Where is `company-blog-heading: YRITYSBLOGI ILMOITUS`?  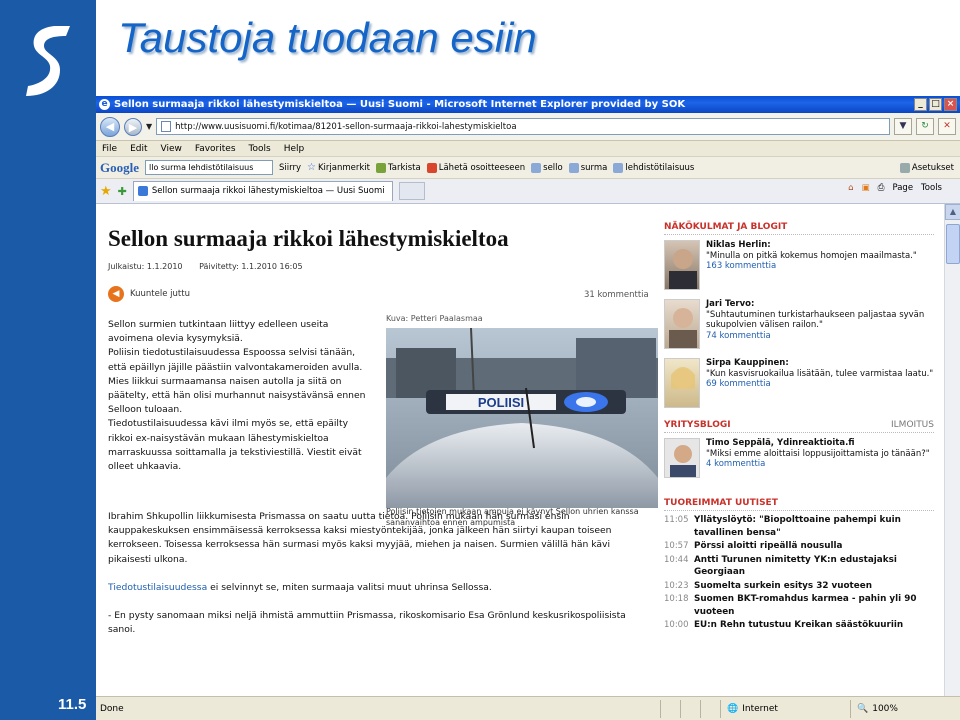 company-blog-heading: YRITYSBLOGI ILMOITUS is located at coordinates (799, 426).